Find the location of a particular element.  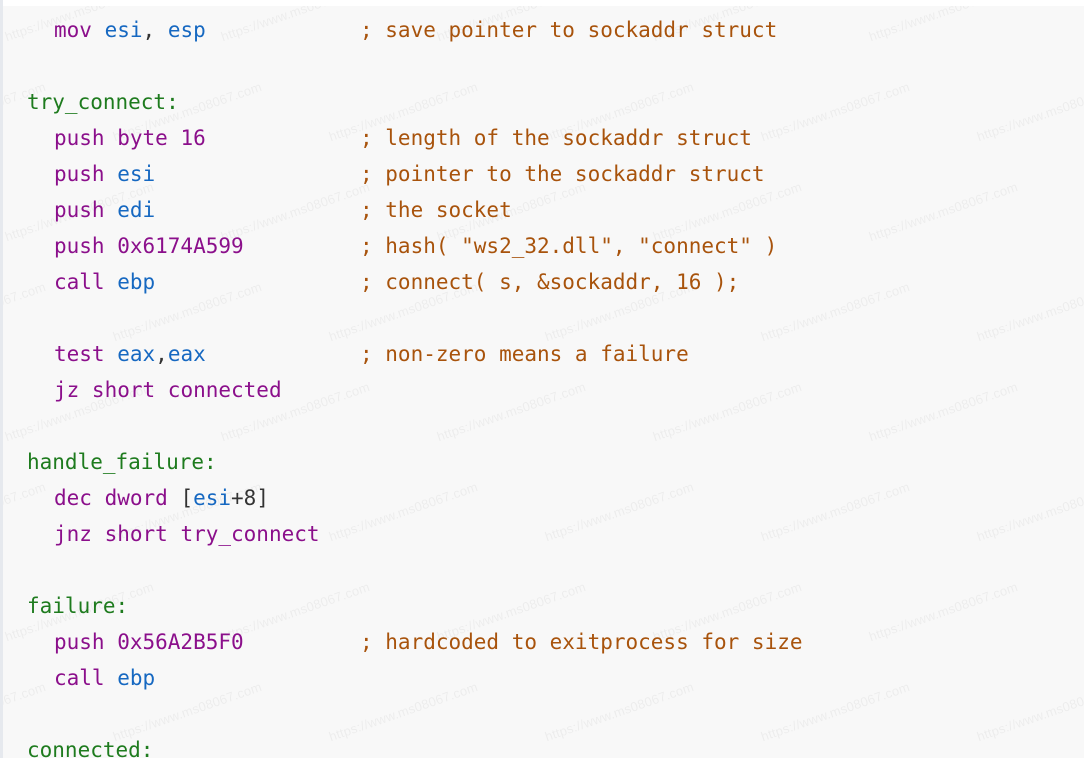

token-keyword: mov is located at coordinates (79, 30).